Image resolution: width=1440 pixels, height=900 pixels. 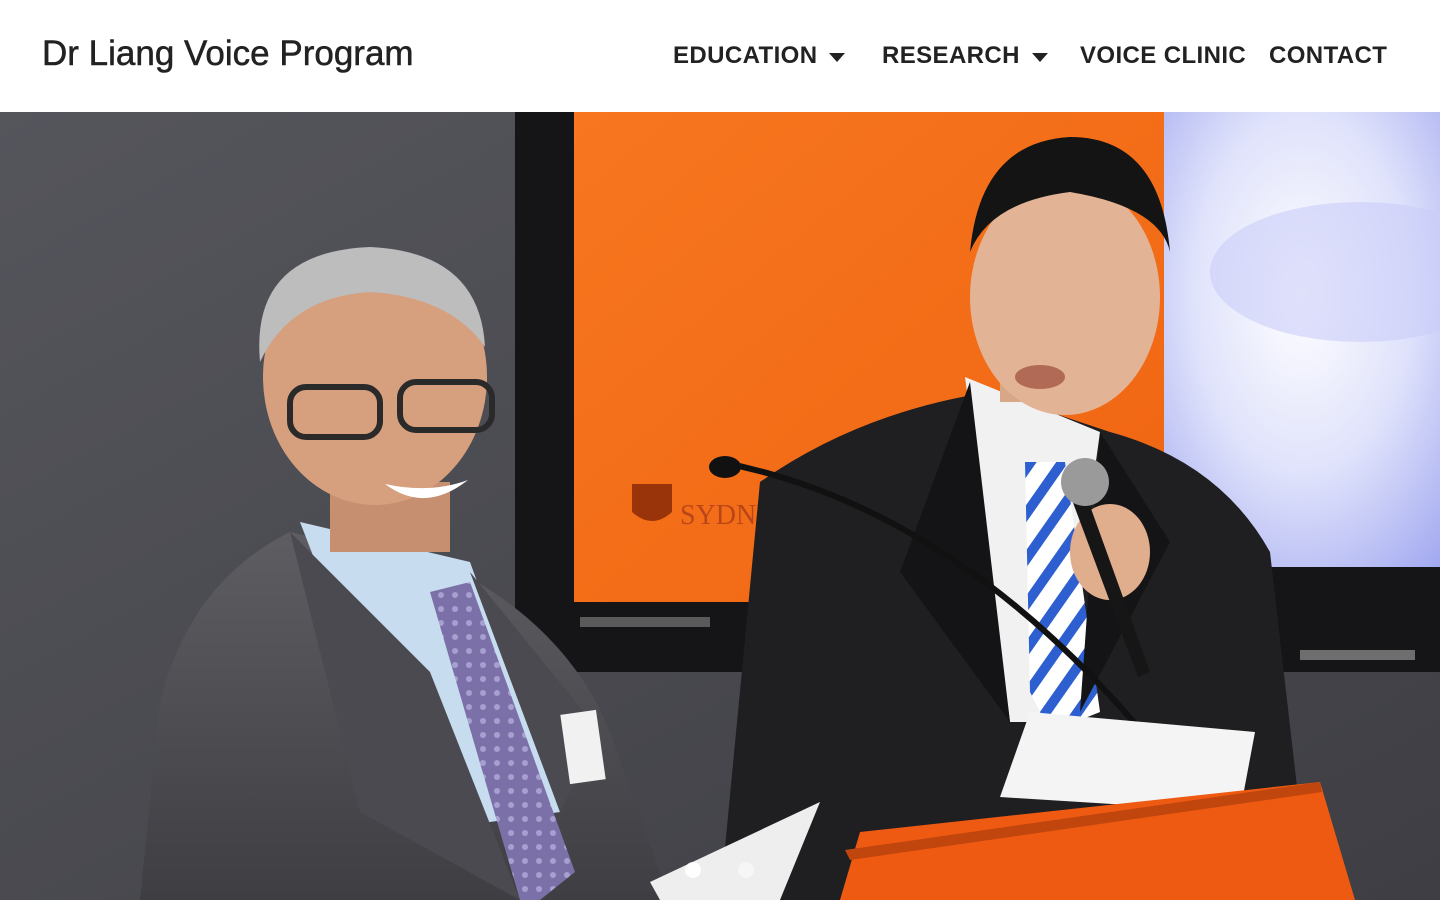 I want to click on nav-item-label: CONTACT, so click(x=1328, y=55).